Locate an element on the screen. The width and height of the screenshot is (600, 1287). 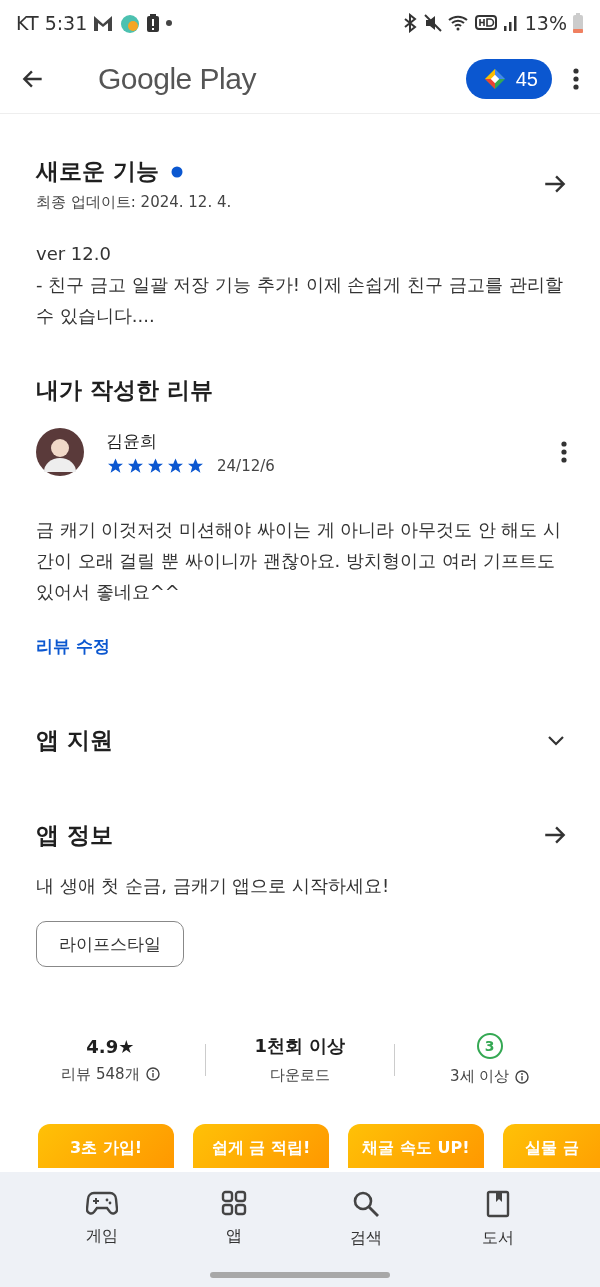
nav-tab: 앱 is located at coordinates (234, 1215).